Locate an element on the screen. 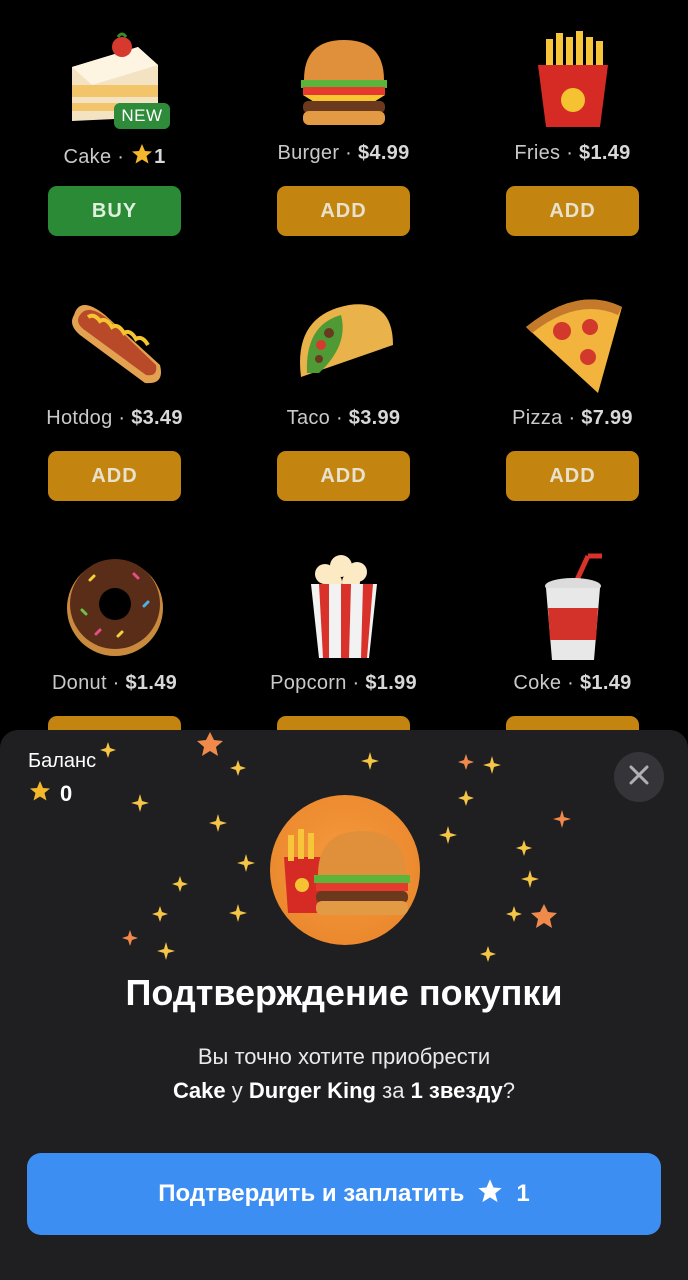 The height and width of the screenshot is (1280, 688). confirm-amount: 1 is located at coordinates (523, 1193).